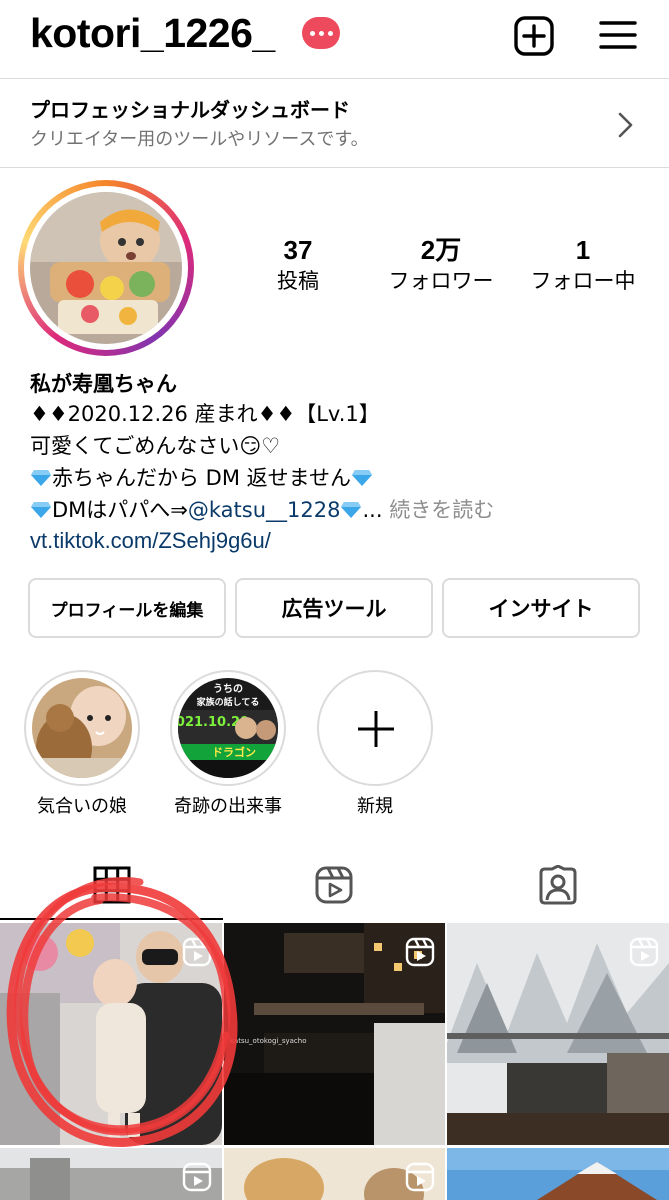 This screenshot has width=669, height=1200. Describe the element at coordinates (376, 729) in the screenshot. I see `plus-icon` at that location.